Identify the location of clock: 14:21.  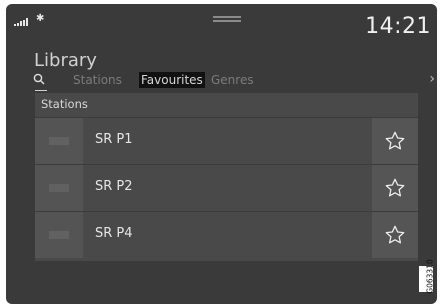
(398, 26).